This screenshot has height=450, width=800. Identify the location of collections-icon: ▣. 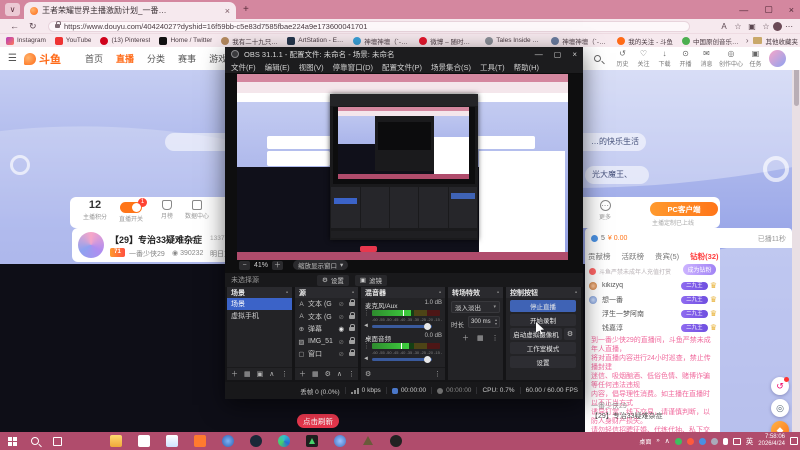
(752, 26).